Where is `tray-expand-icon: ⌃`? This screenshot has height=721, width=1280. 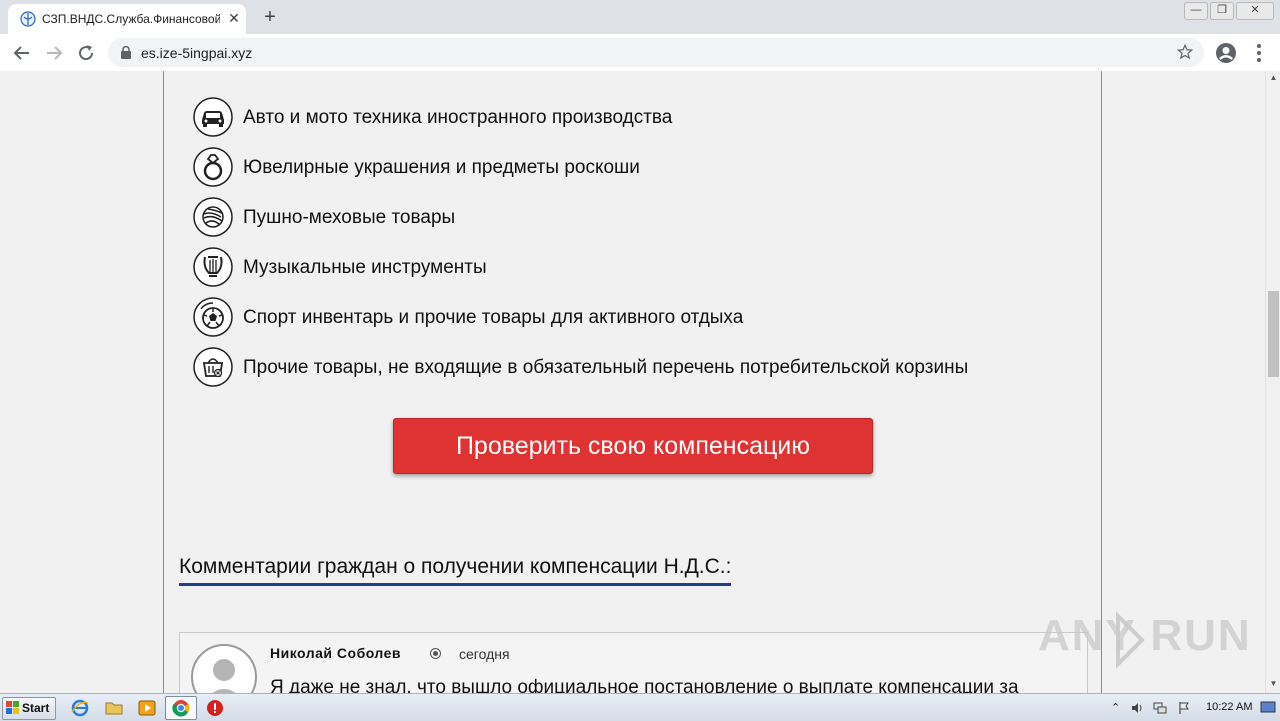 tray-expand-icon: ⌃ is located at coordinates (1118, 708).